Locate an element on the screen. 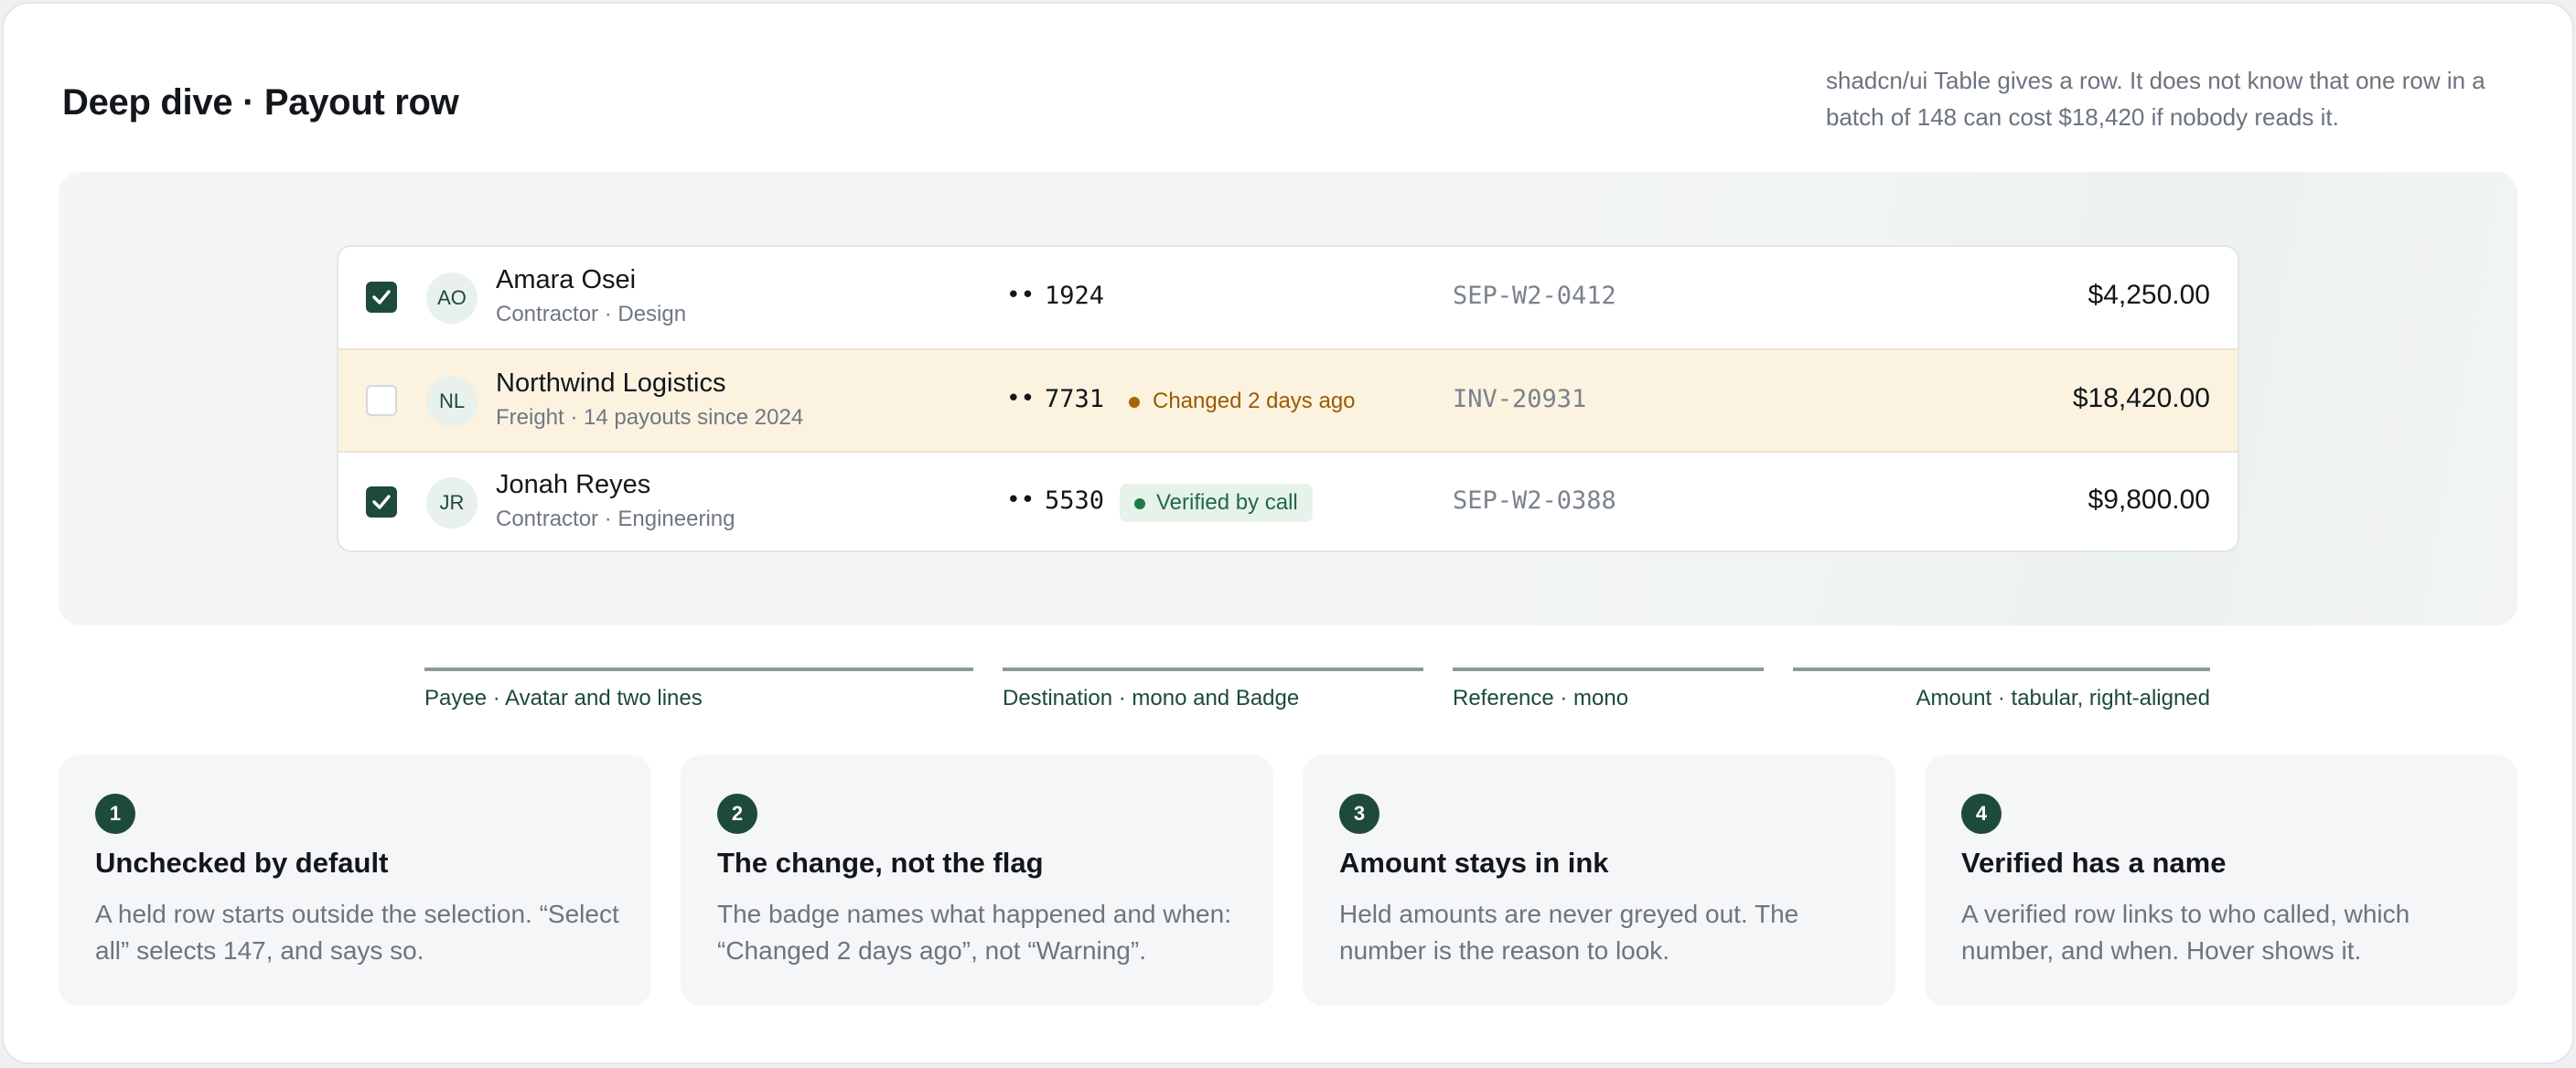 The width and height of the screenshot is (2576, 1068). row-checkbox-unchecked is located at coordinates (381, 400).